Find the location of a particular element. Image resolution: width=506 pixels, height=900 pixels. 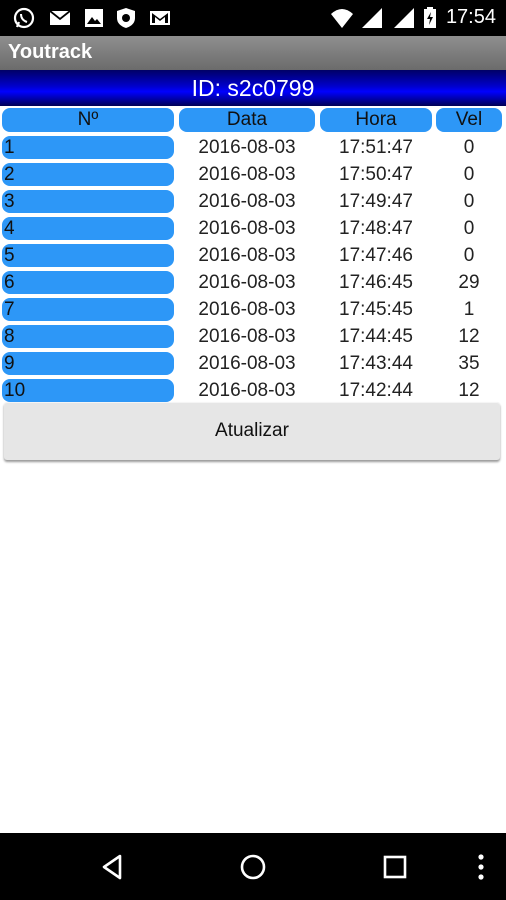

row-number: 8 is located at coordinates (88, 336).